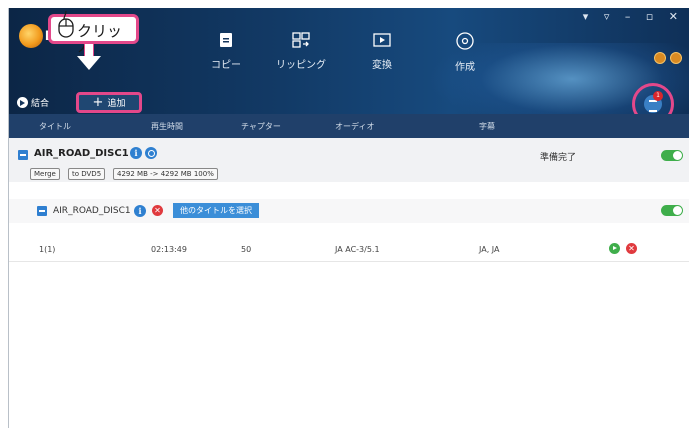 The width and height of the screenshot is (689, 428). I want to click on nav-copy-label: コピー, so click(226, 65).